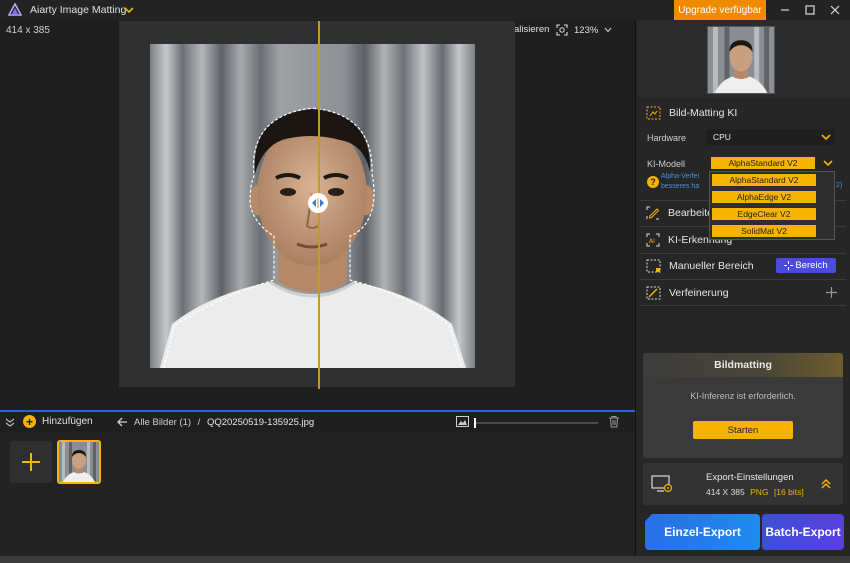 The height and width of the screenshot is (563, 850). I want to click on minimize-icon, so click(785, 10).